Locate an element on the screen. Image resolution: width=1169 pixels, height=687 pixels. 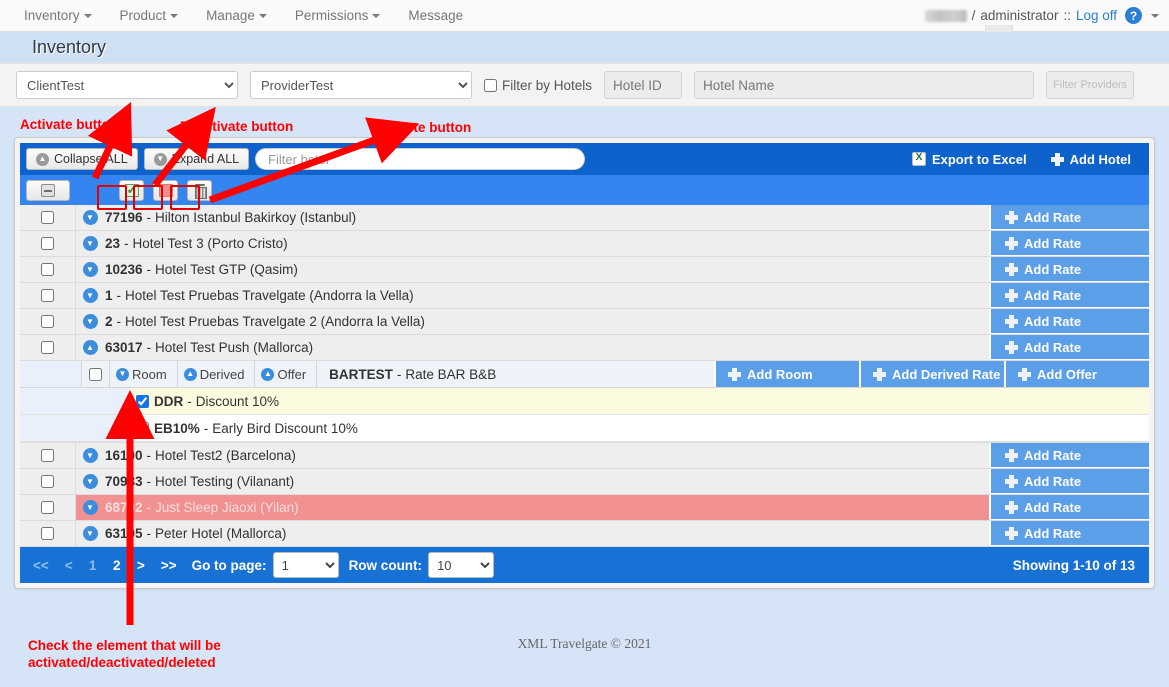
add-derived-rate-button: Add Derived Rate is located at coordinates (931, 374).